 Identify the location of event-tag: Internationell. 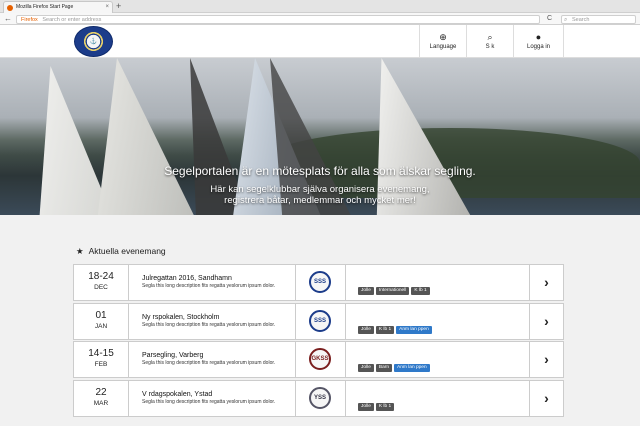
(392, 291).